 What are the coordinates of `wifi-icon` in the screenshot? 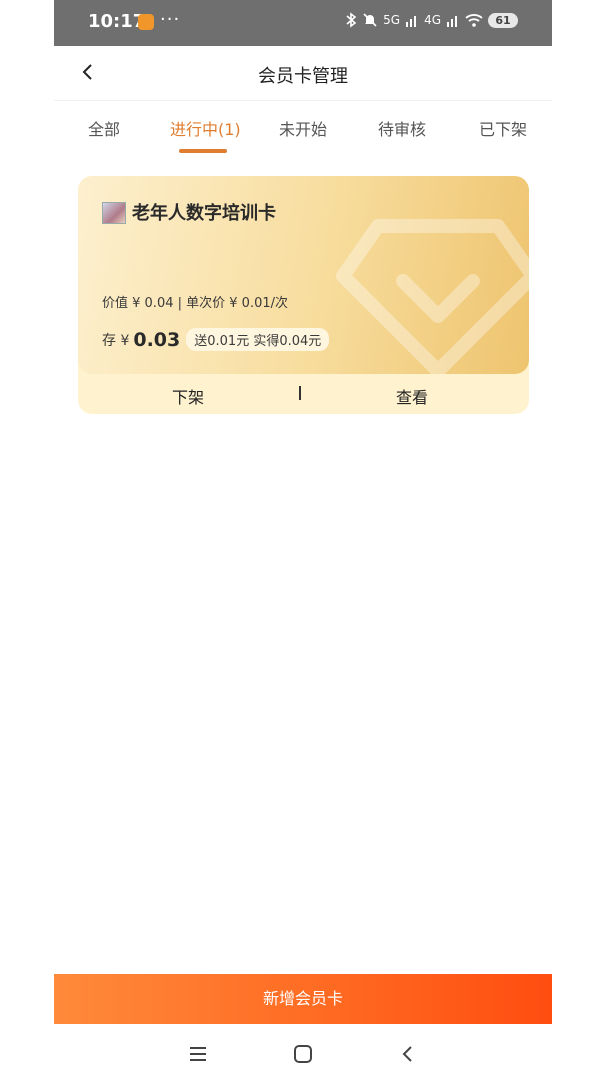 It's located at (474, 20).